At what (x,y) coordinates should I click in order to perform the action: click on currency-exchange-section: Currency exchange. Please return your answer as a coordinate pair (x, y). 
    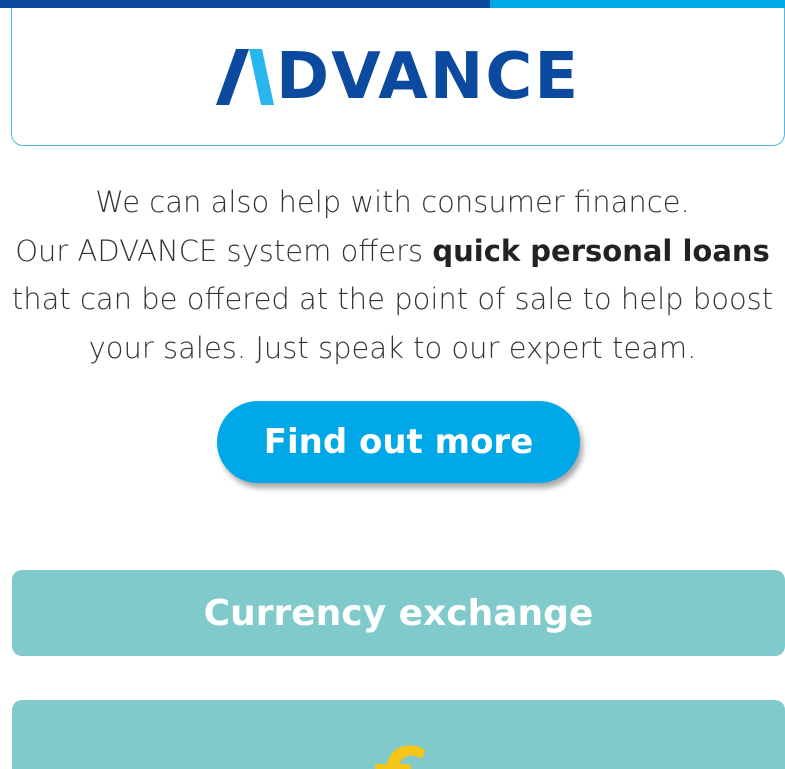
    Looking at the image, I should click on (398, 613).